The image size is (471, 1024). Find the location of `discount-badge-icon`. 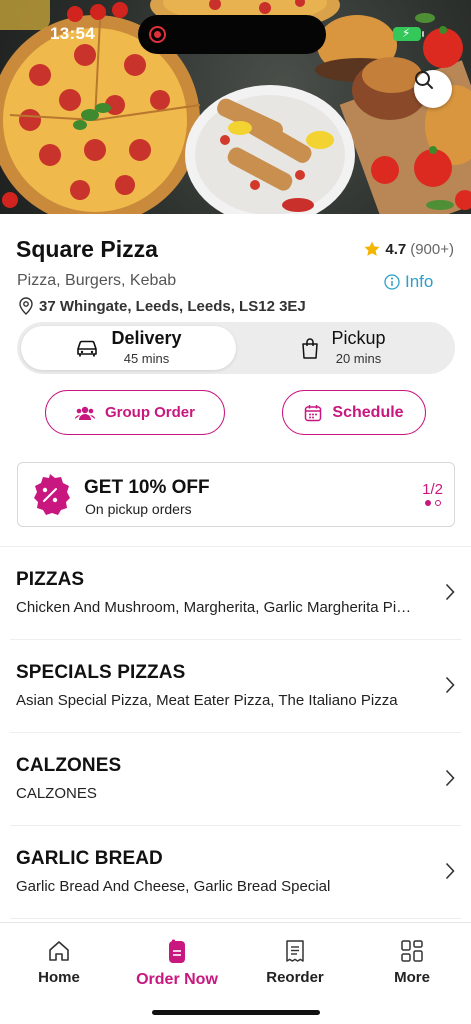

discount-badge-icon is located at coordinates (52, 494).